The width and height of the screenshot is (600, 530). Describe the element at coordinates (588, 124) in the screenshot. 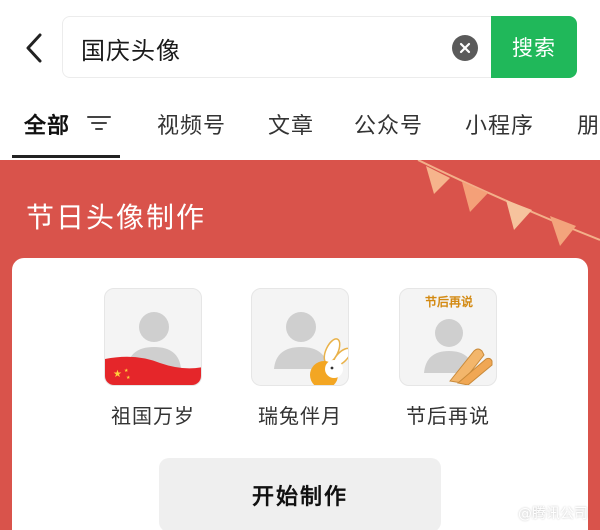

I see `tab-moments: 朋` at that location.